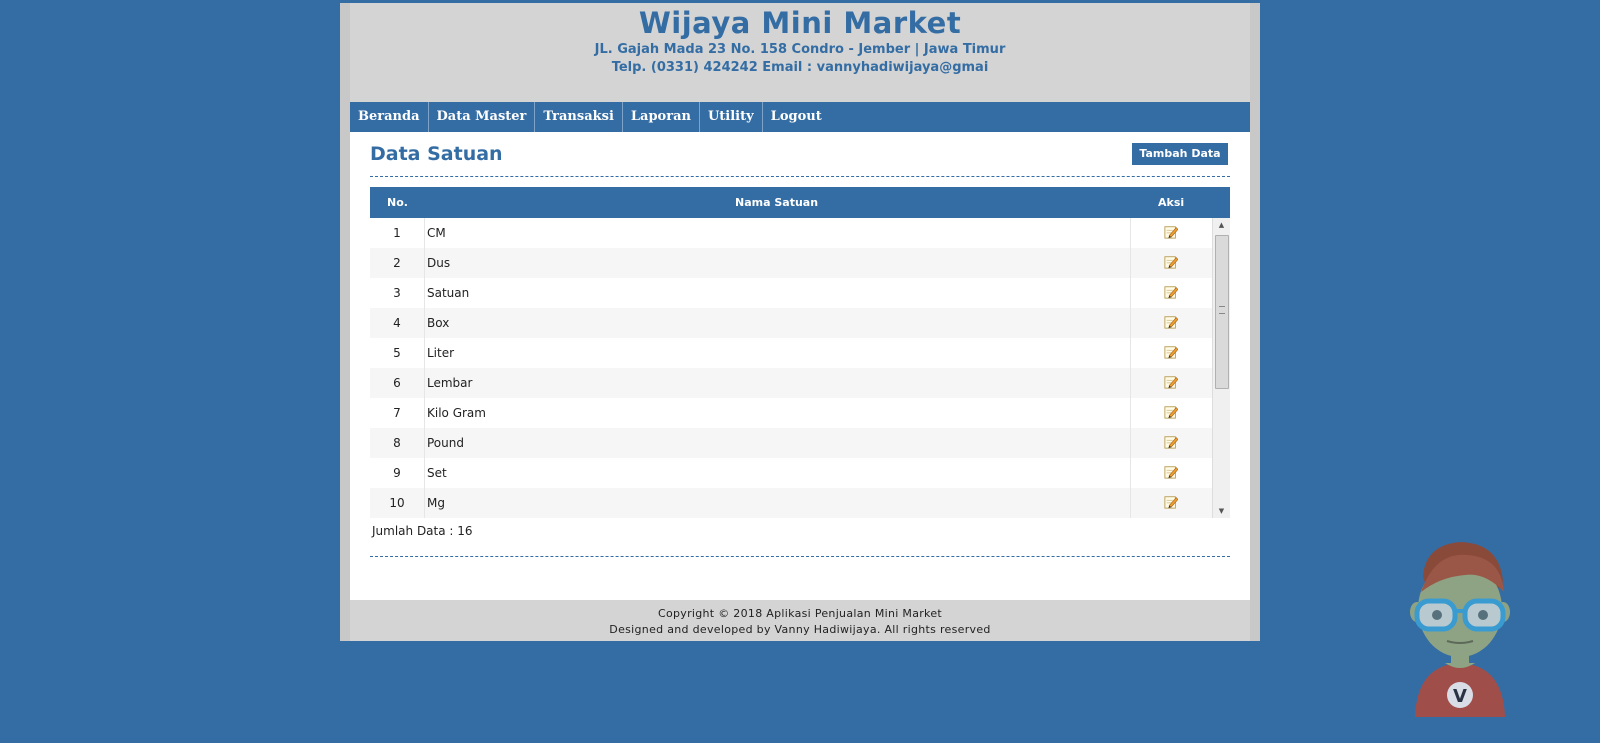  What do you see at coordinates (397, 202) in the screenshot?
I see `column-header-no: No.` at bounding box center [397, 202].